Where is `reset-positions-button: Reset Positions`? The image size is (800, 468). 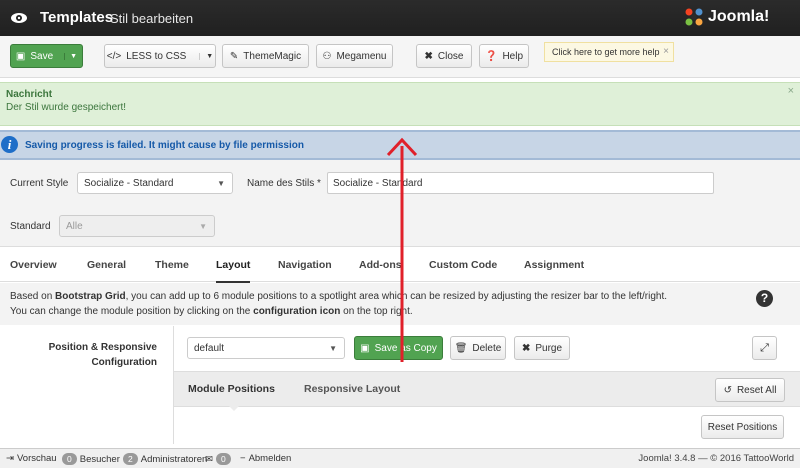 reset-positions-button: Reset Positions is located at coordinates (742, 427).